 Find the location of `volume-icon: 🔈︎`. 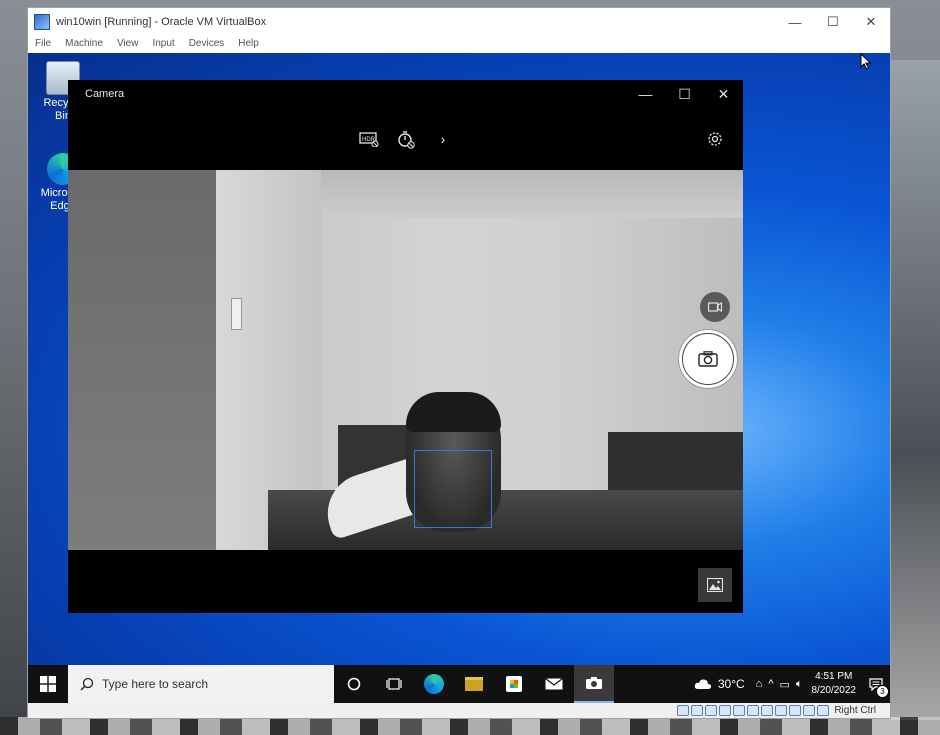

volume-icon: 🔈︎ is located at coordinates (799, 684).